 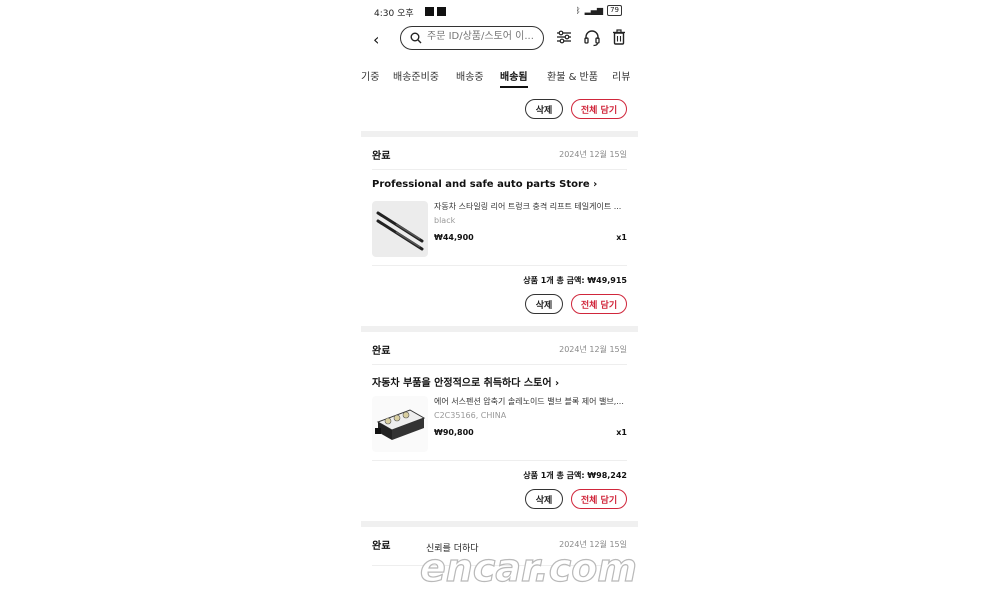 I want to click on gas-strut-image, so click(x=400, y=231).